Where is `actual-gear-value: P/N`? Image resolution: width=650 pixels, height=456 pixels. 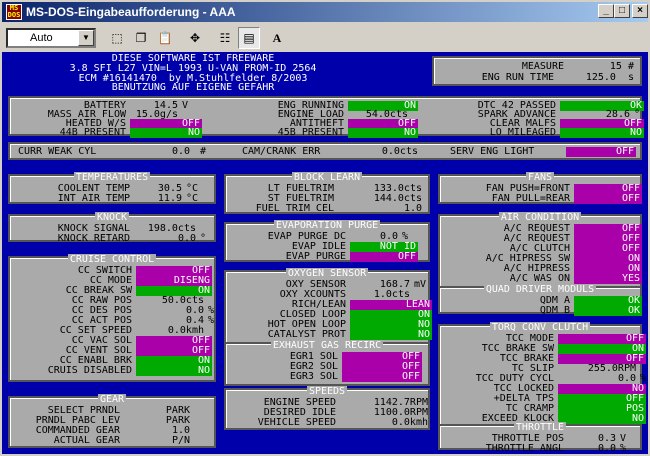 actual-gear-value: P/N is located at coordinates (180, 440).